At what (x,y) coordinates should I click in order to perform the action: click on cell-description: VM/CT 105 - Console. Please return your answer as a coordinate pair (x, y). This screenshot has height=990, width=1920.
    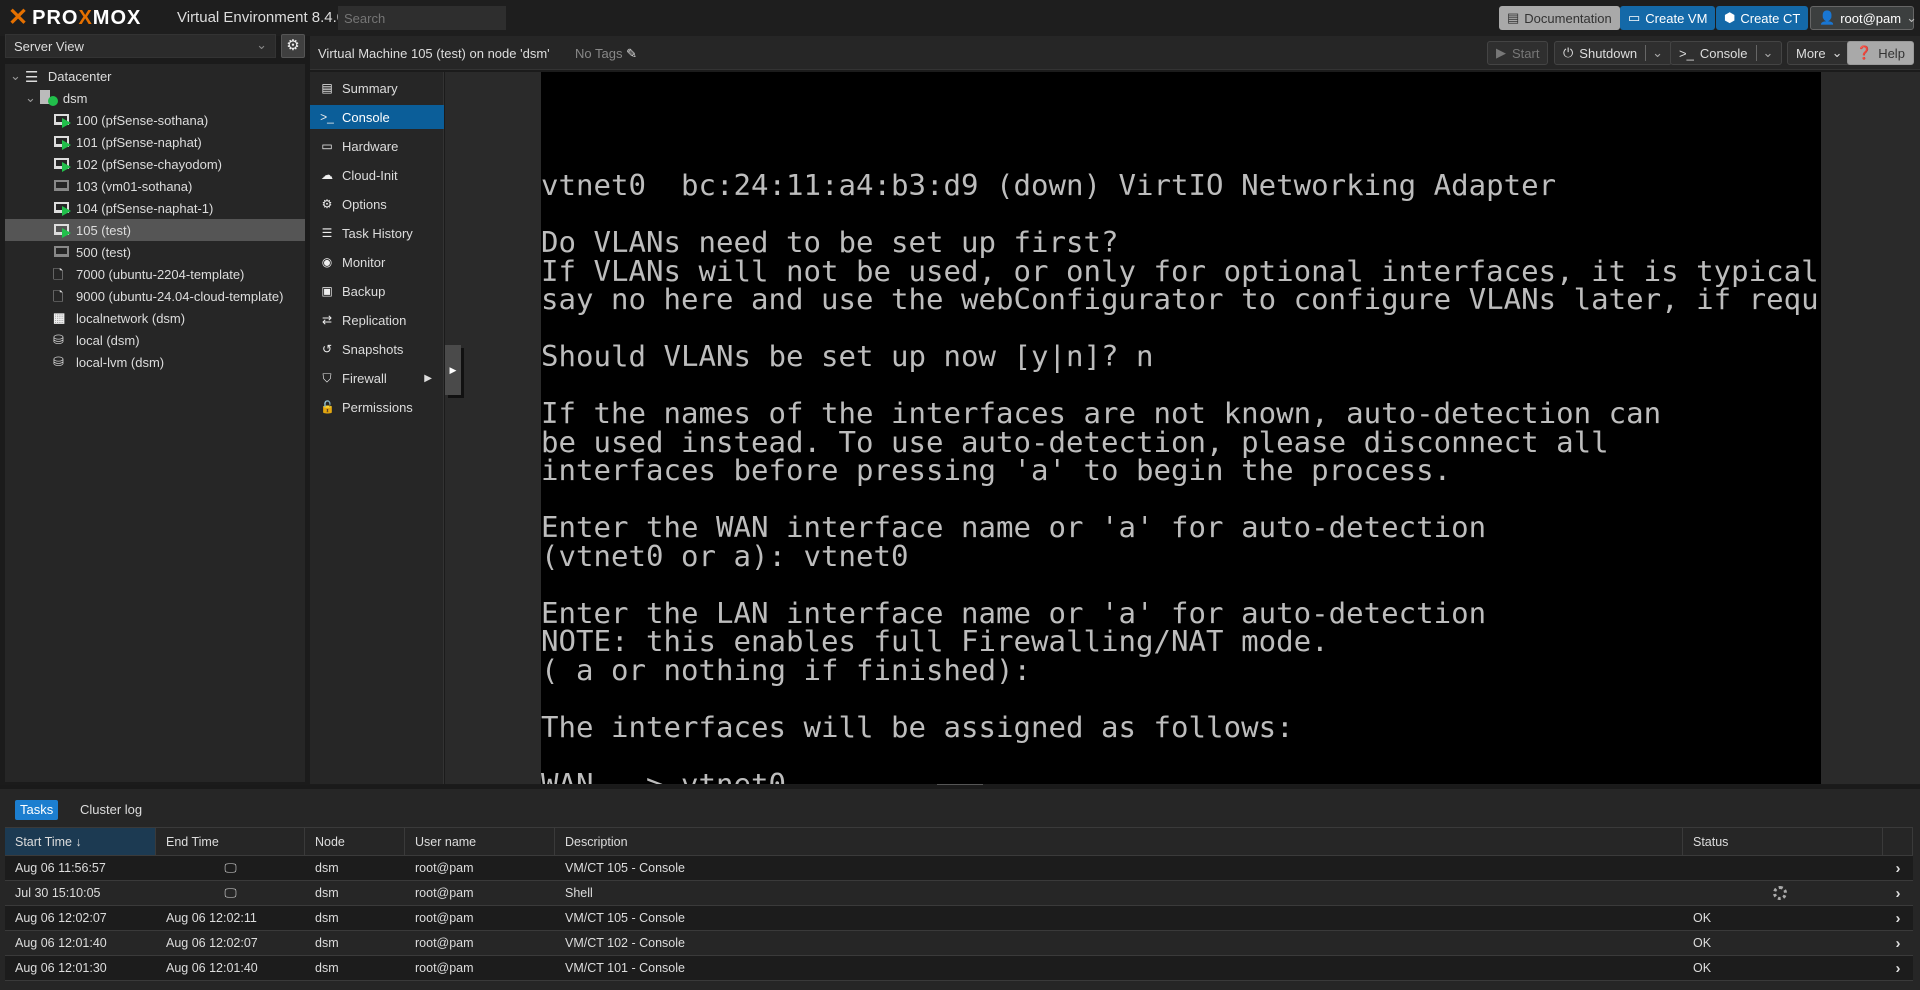
    Looking at the image, I should click on (625, 868).